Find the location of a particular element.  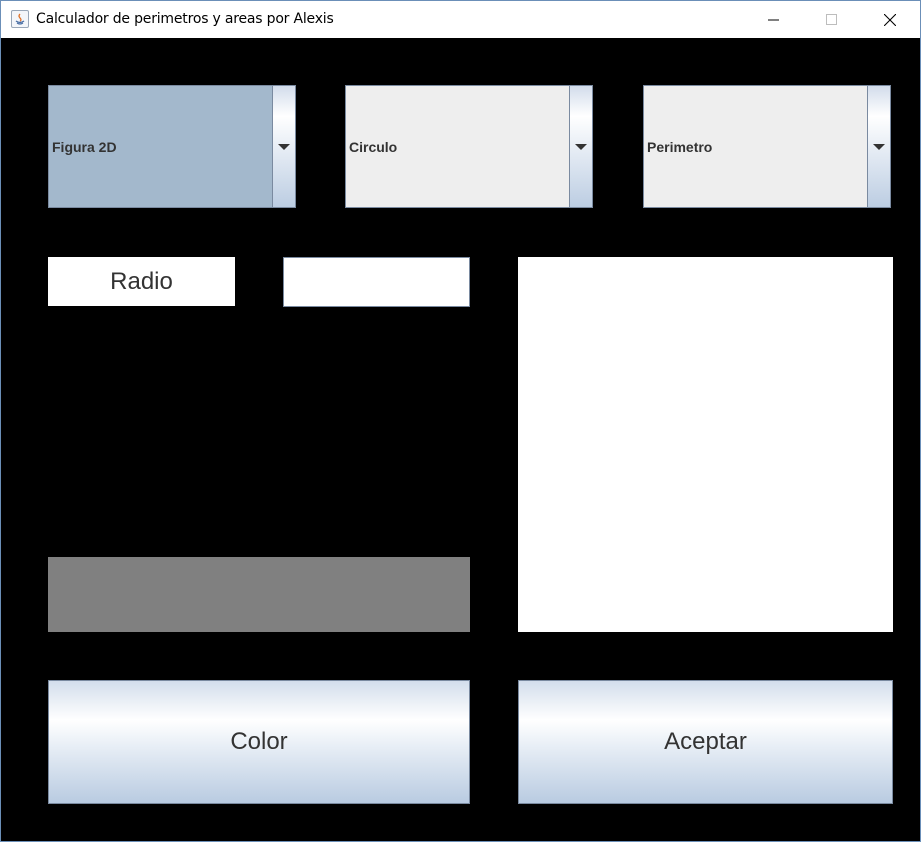

color-preview is located at coordinates (259, 594).